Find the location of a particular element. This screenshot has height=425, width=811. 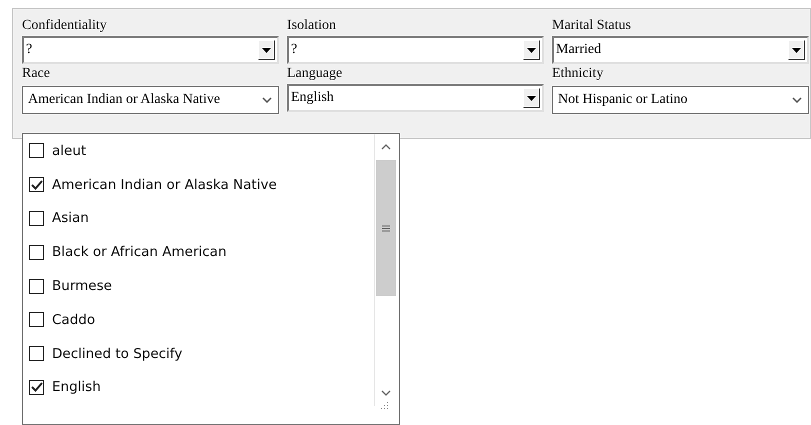

dropdown-field: English is located at coordinates (415, 98).